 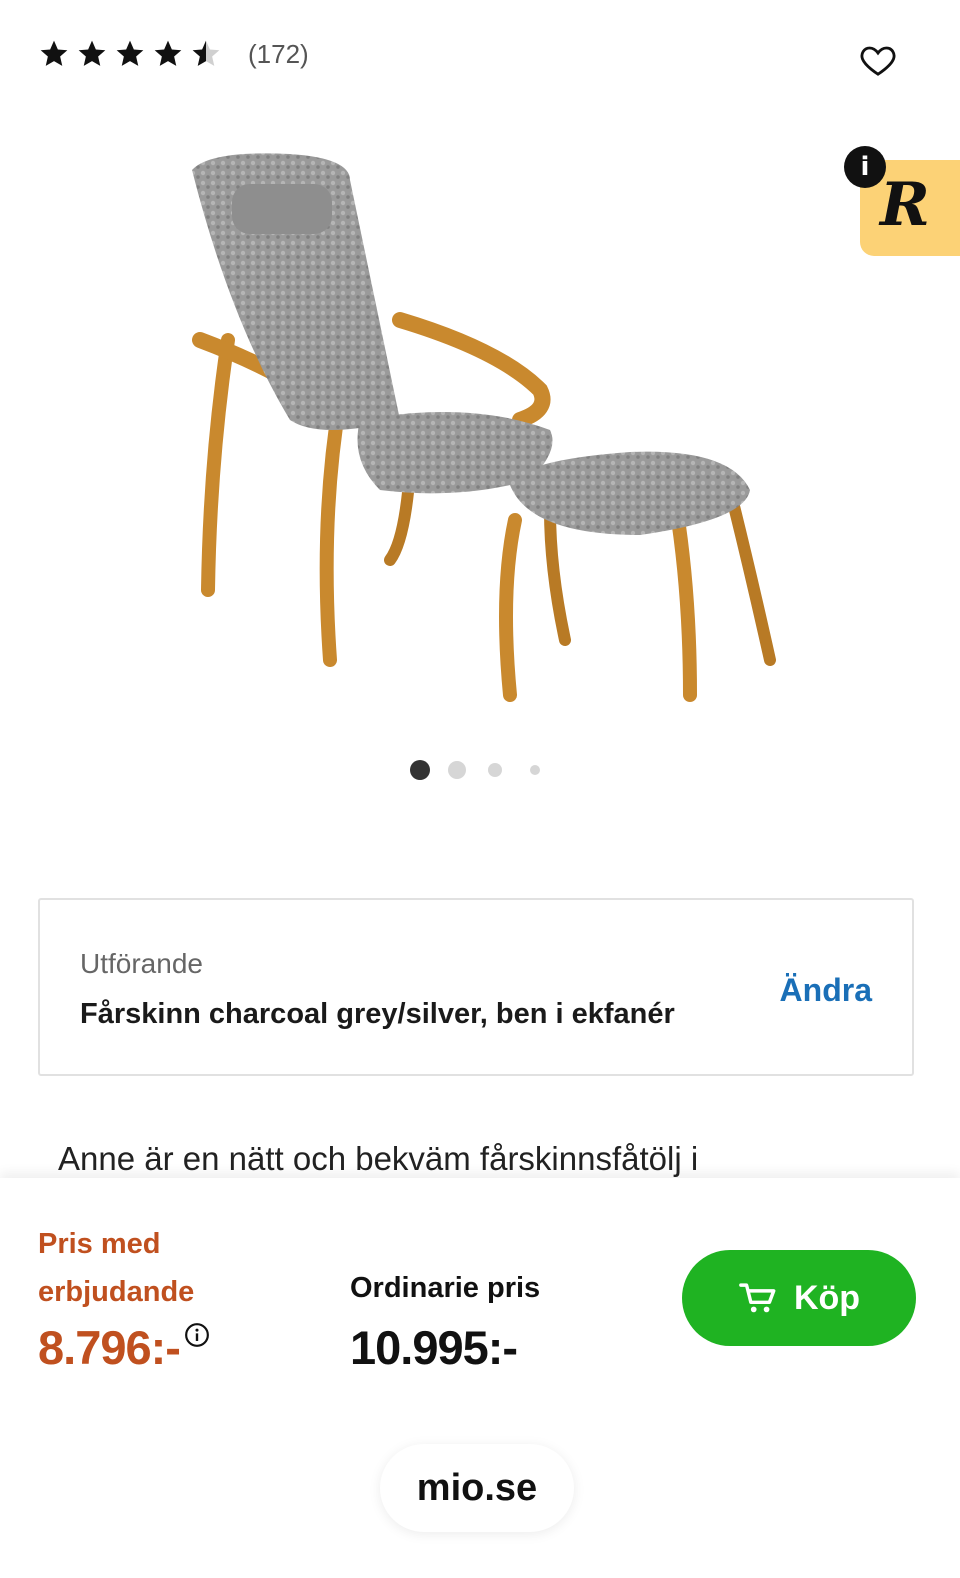 I want to click on buy-button: Köp, so click(x=799, y=1298).